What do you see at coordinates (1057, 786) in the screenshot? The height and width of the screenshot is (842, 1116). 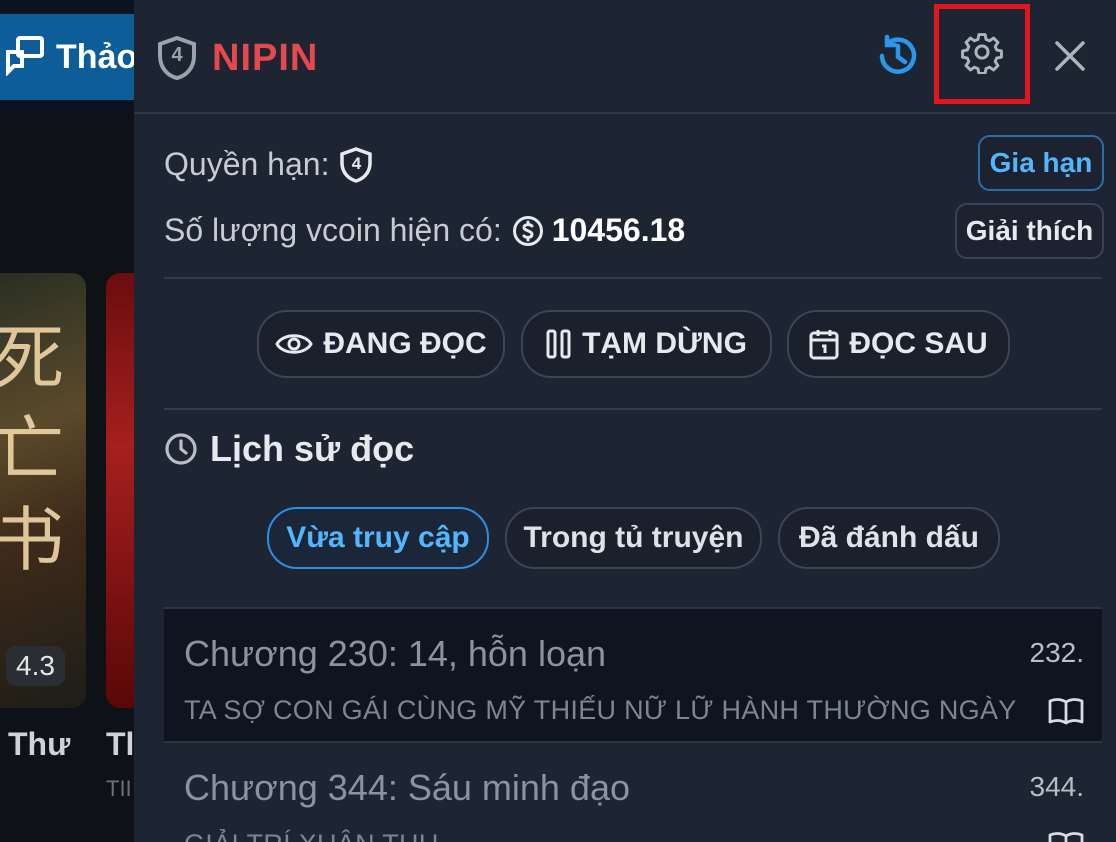 I see `chapter-number: 344.` at bounding box center [1057, 786].